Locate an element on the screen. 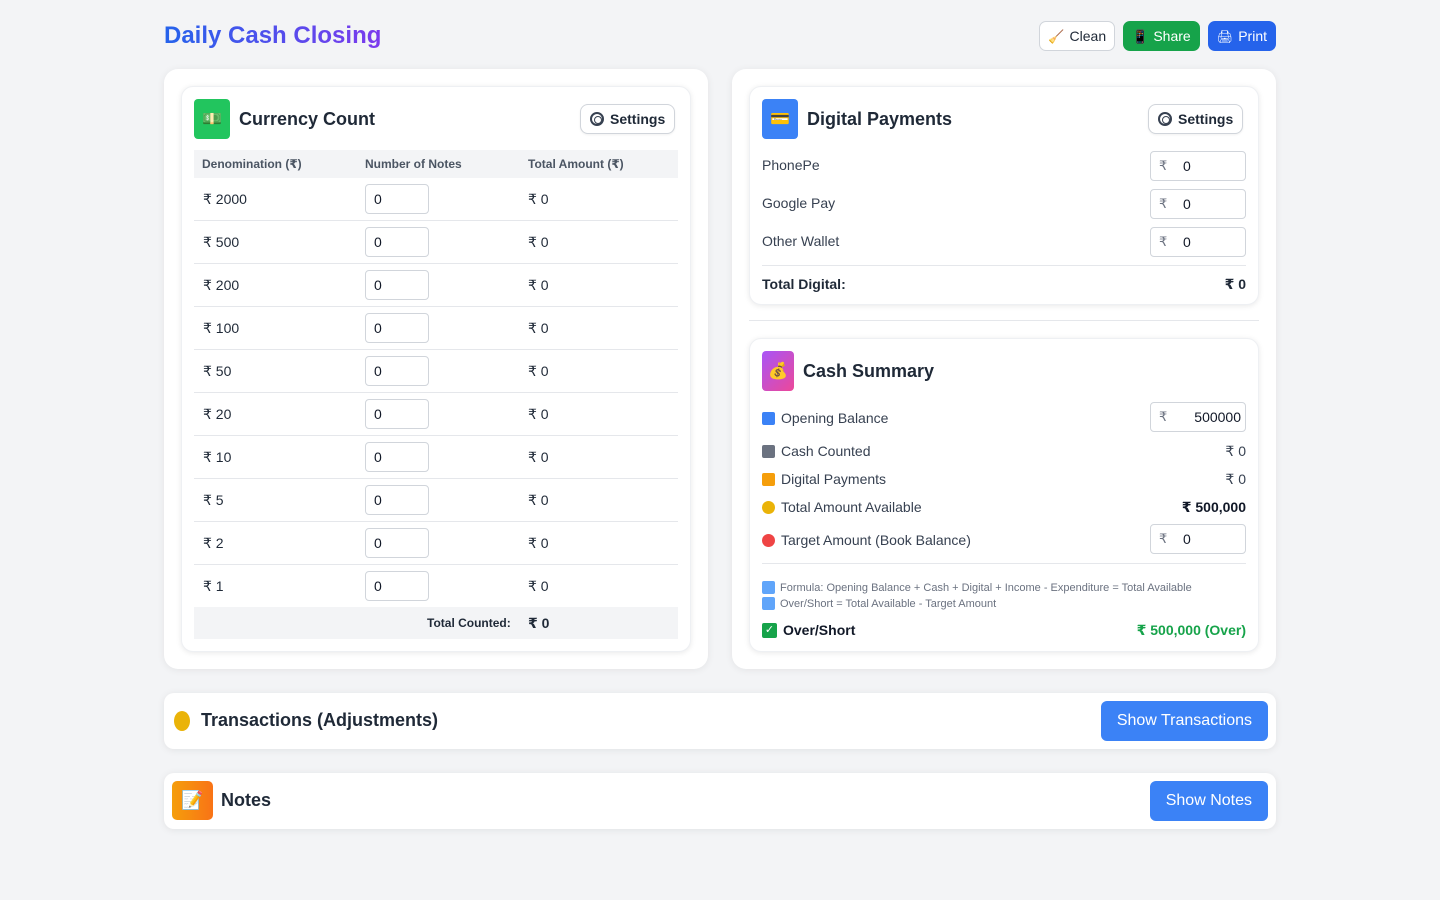 Image resolution: width=1440 pixels, height=900 pixels. total-available-label: Total Amount Available is located at coordinates (851, 507).